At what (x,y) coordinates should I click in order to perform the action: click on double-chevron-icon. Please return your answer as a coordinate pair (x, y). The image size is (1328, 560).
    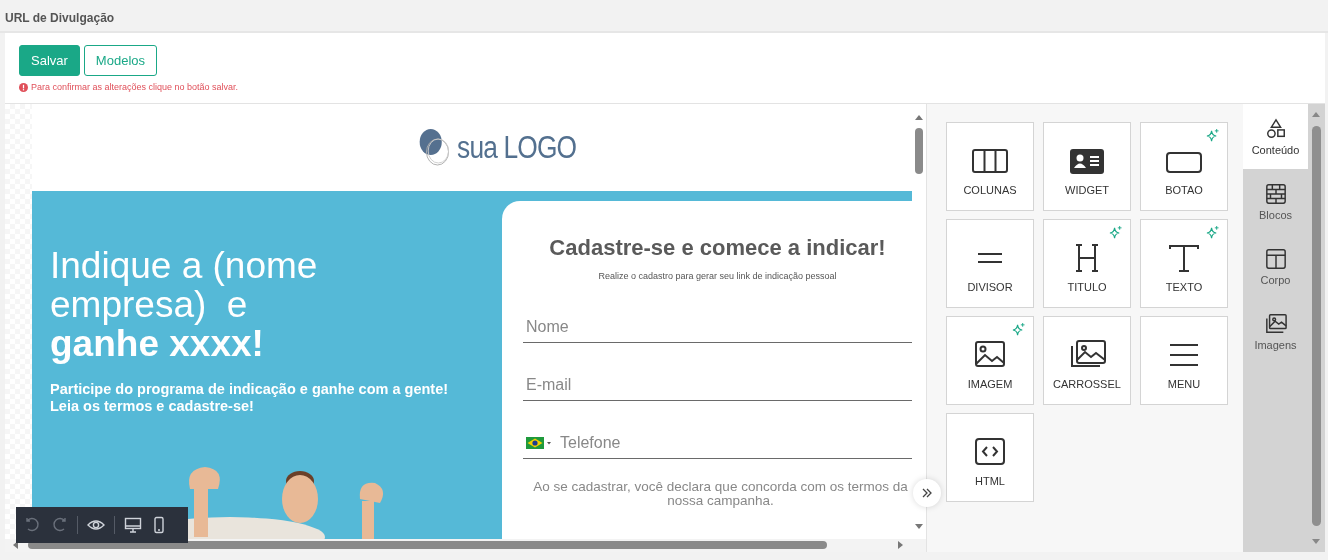
    Looking at the image, I should click on (927, 493).